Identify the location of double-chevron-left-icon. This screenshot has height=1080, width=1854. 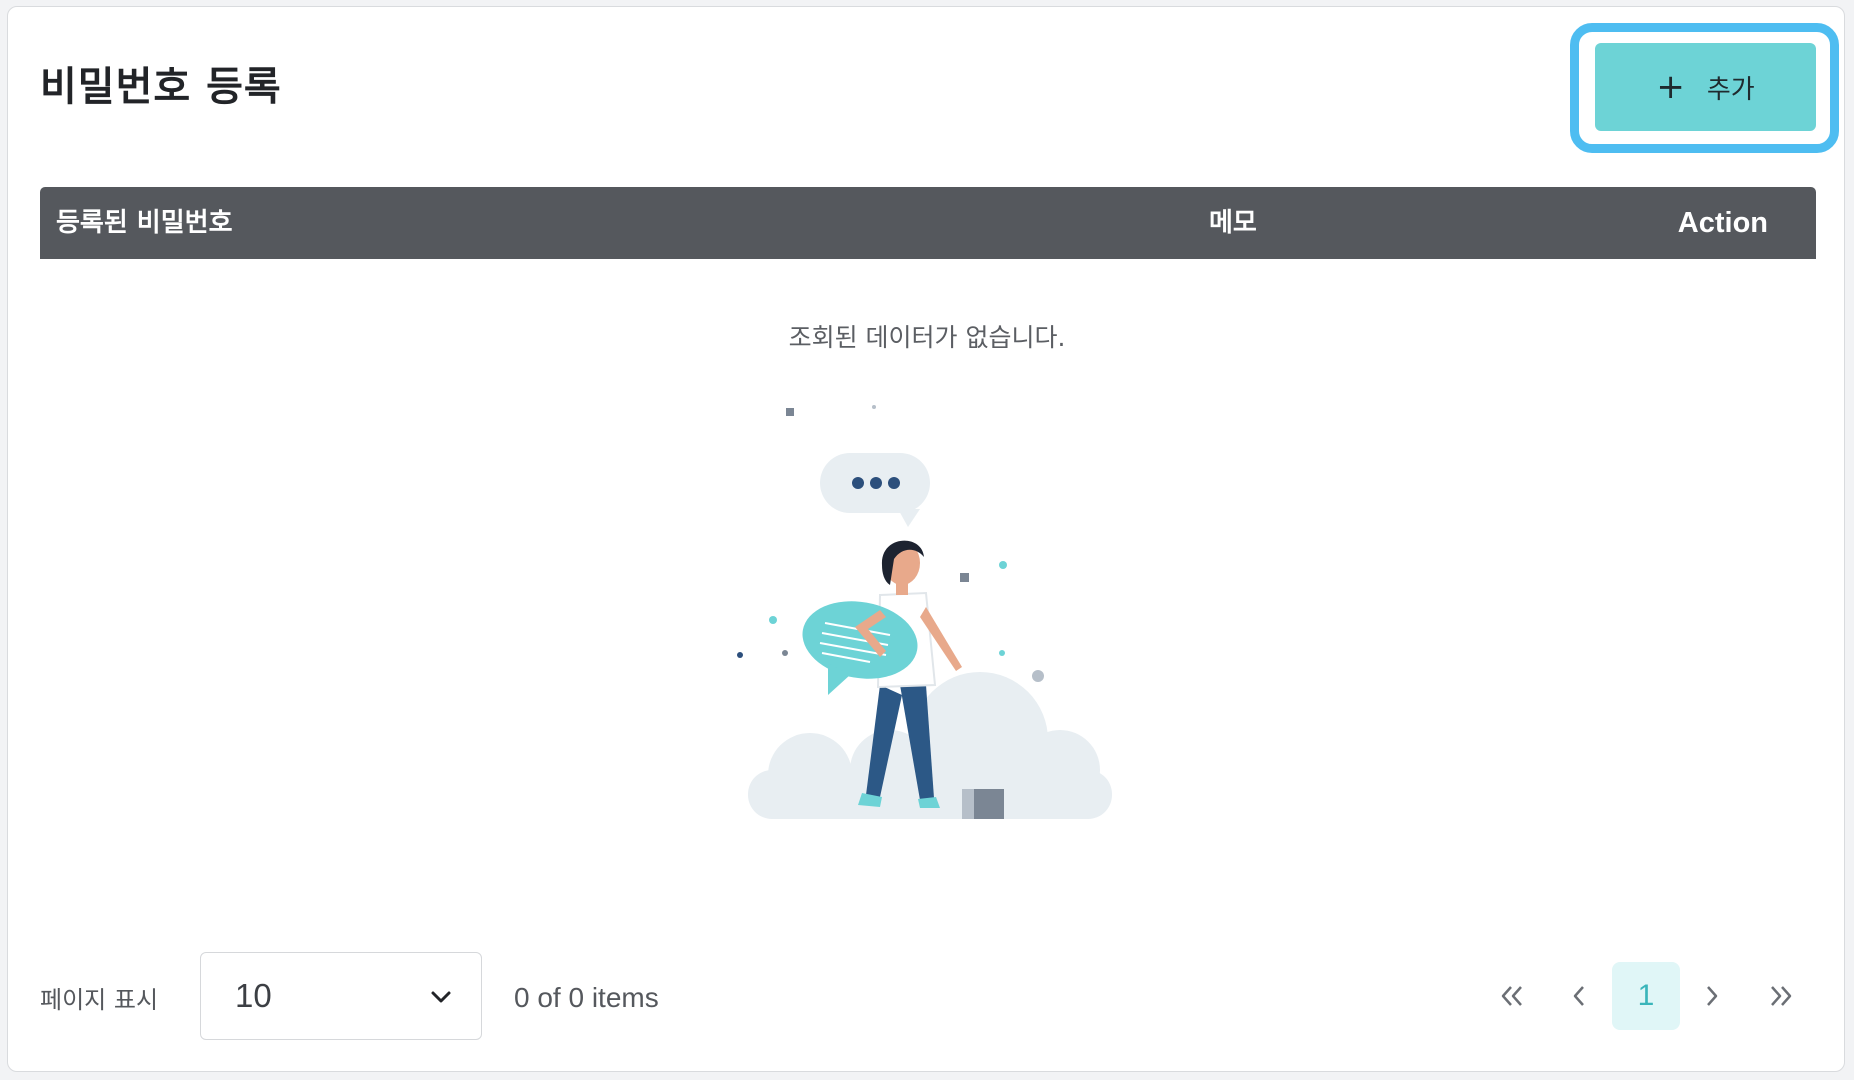
(1511, 996).